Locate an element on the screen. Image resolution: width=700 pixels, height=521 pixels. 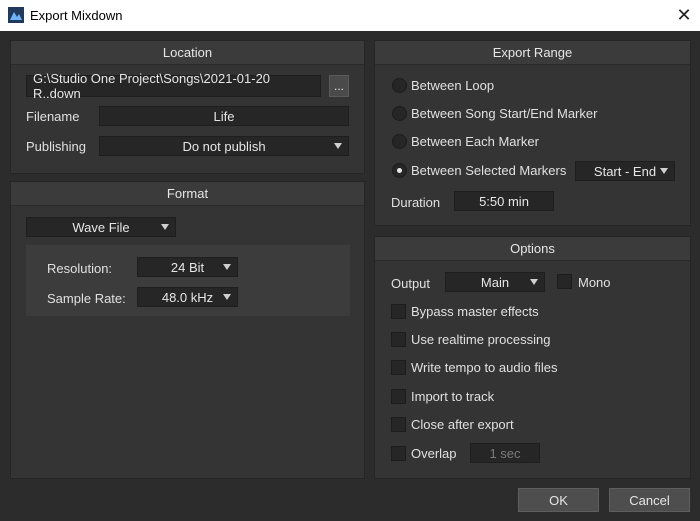
duration-value: 5:50 min is located at coordinates (504, 201).